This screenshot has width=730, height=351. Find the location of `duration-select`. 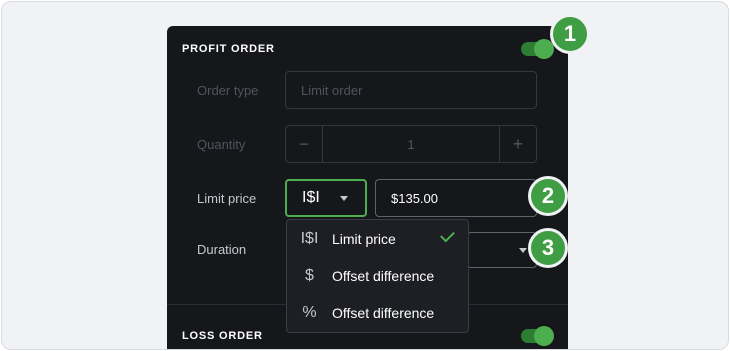

duration-select is located at coordinates (502, 250).